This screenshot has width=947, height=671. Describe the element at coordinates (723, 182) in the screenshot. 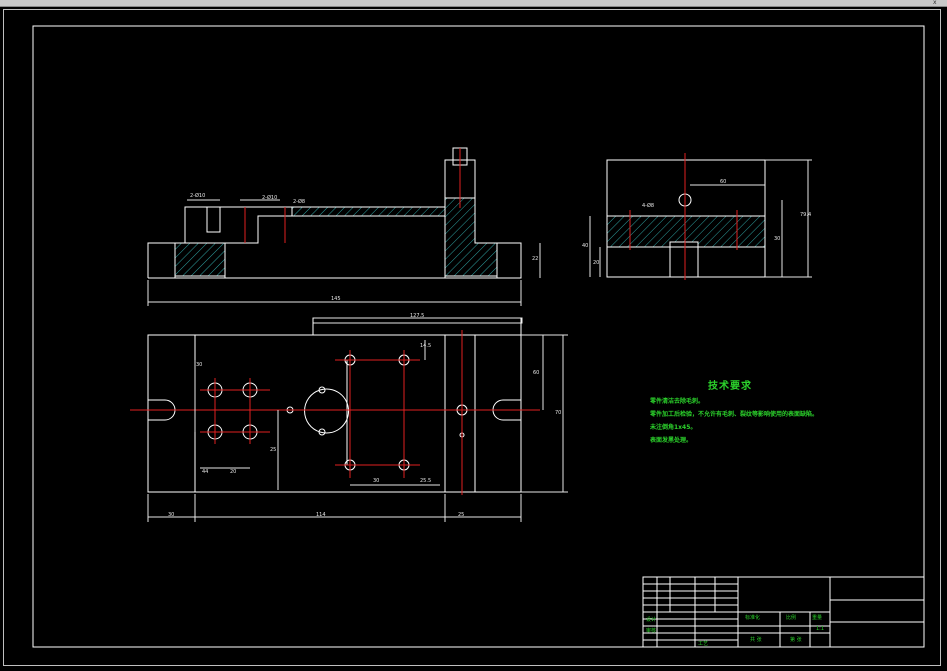

I see `dim-side-width: 60` at that location.